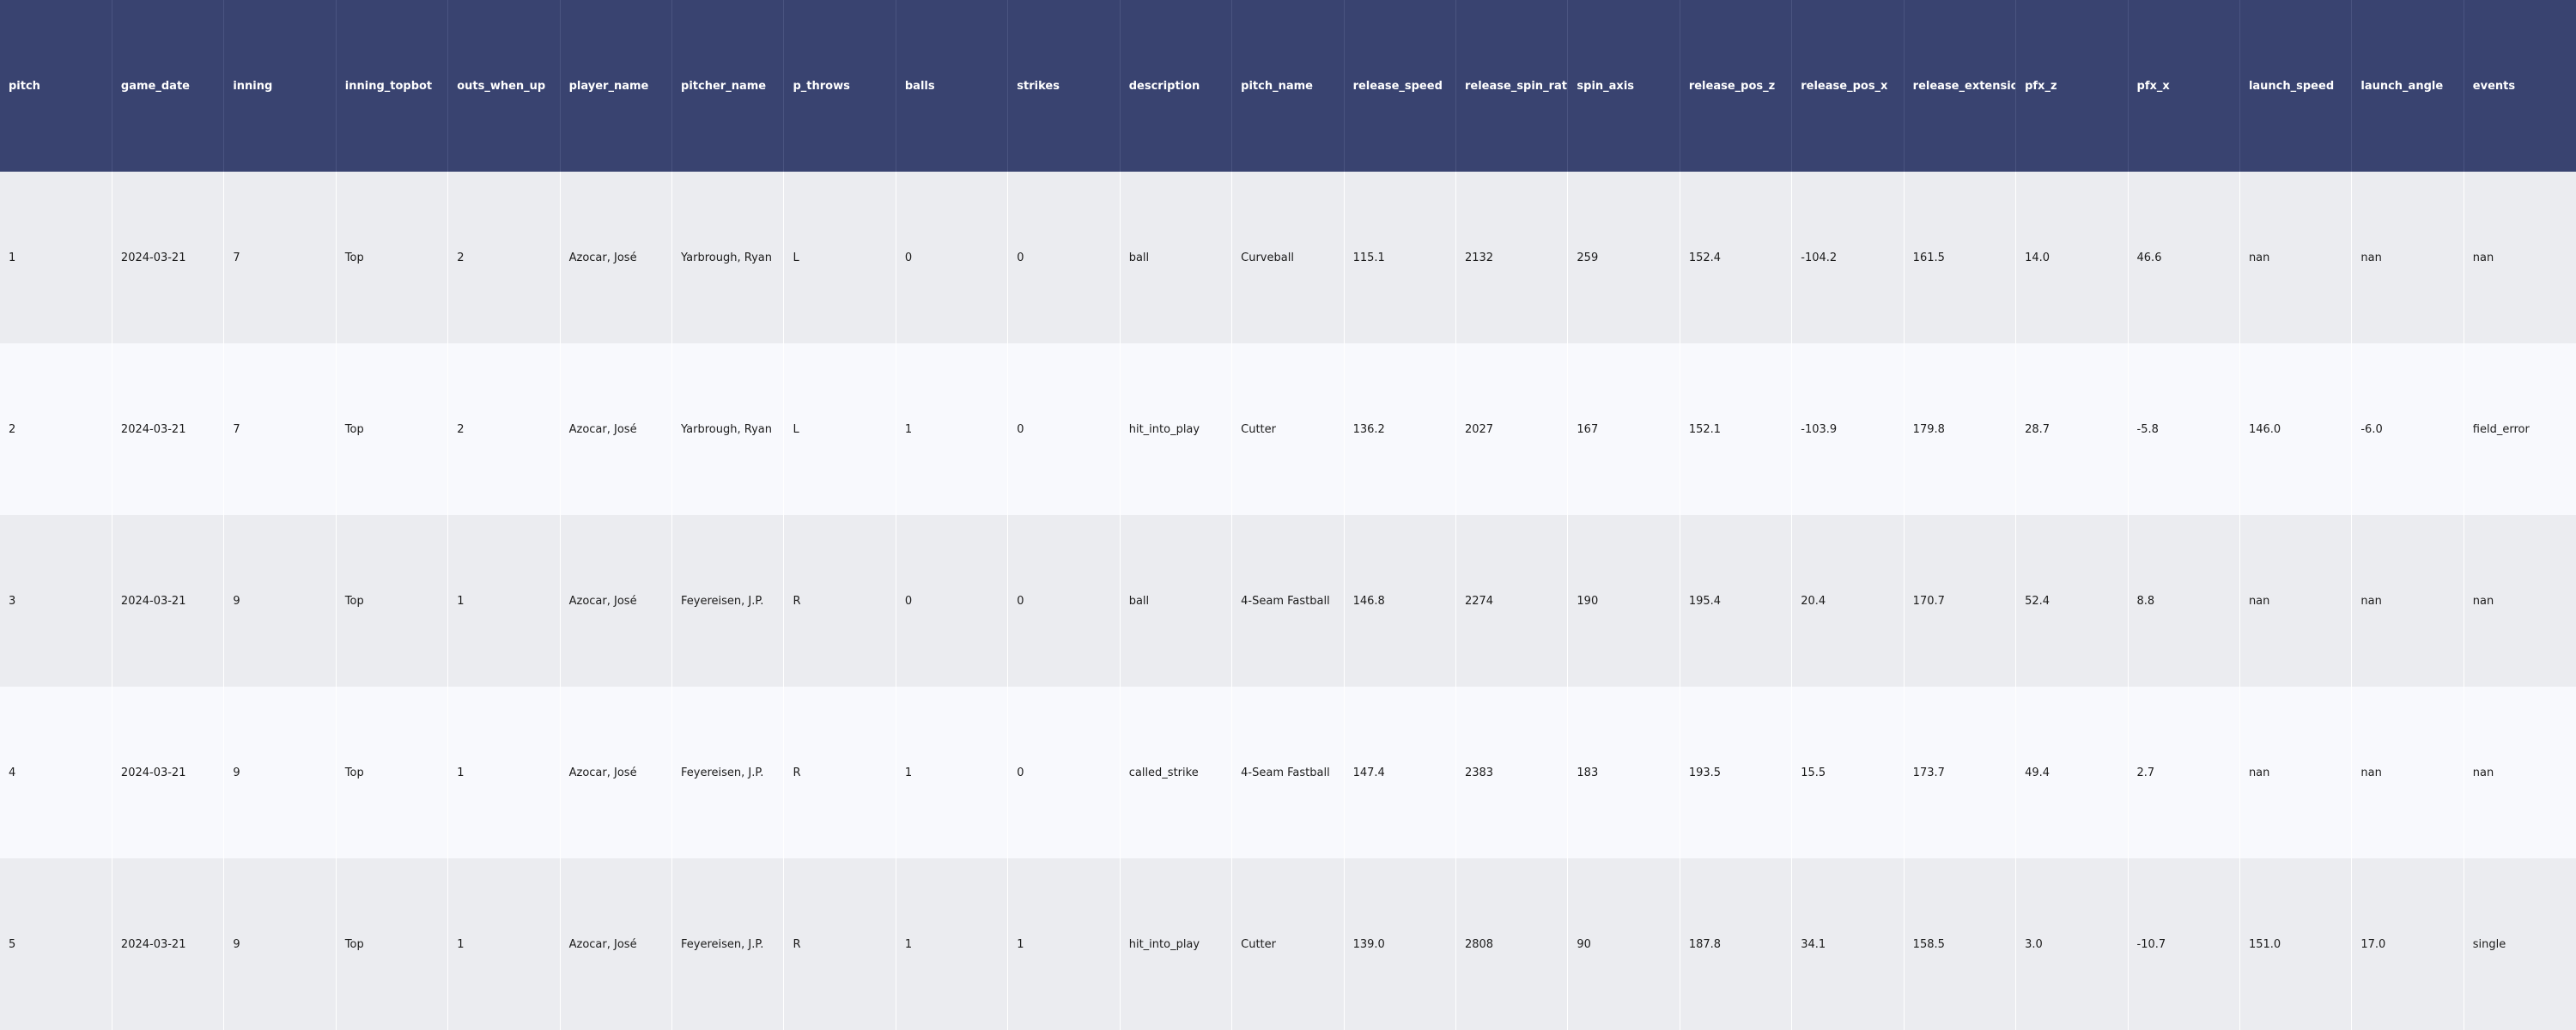  What do you see at coordinates (280, 429) in the screenshot?
I see `table-cell: 7` at bounding box center [280, 429].